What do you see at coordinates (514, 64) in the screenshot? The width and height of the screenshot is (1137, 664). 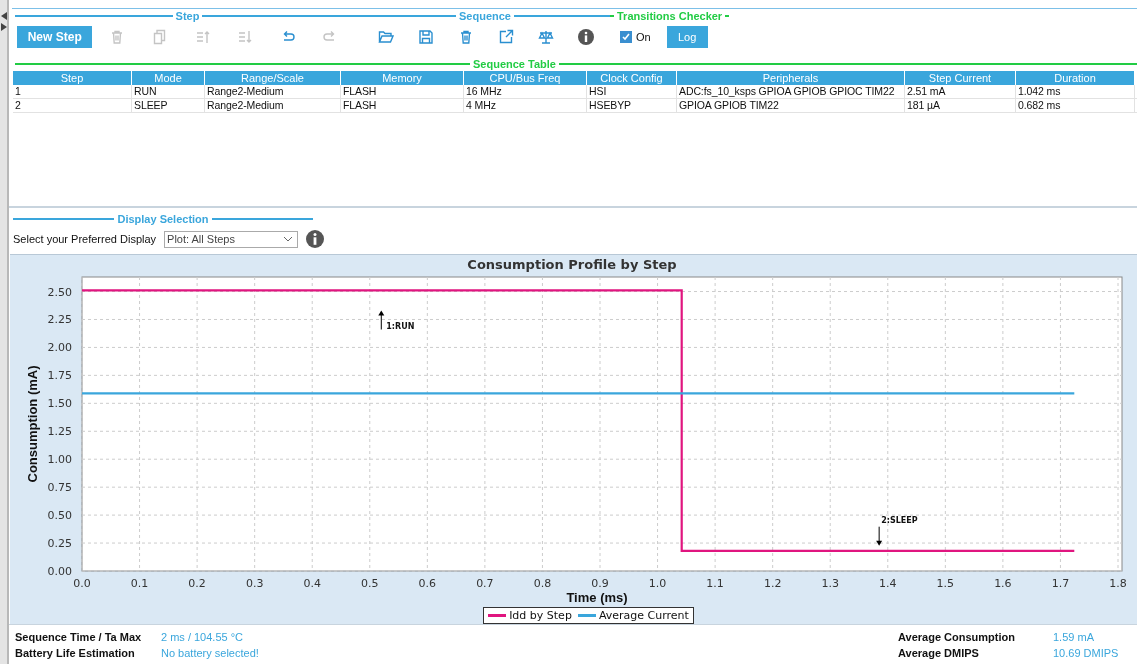 I see `table-title: Sequence Table` at bounding box center [514, 64].